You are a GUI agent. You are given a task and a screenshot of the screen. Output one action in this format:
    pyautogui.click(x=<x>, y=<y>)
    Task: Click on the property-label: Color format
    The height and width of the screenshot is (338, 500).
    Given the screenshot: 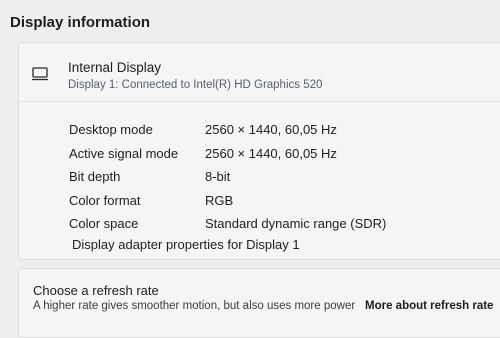 What is the action you would take?
    pyautogui.click(x=105, y=200)
    